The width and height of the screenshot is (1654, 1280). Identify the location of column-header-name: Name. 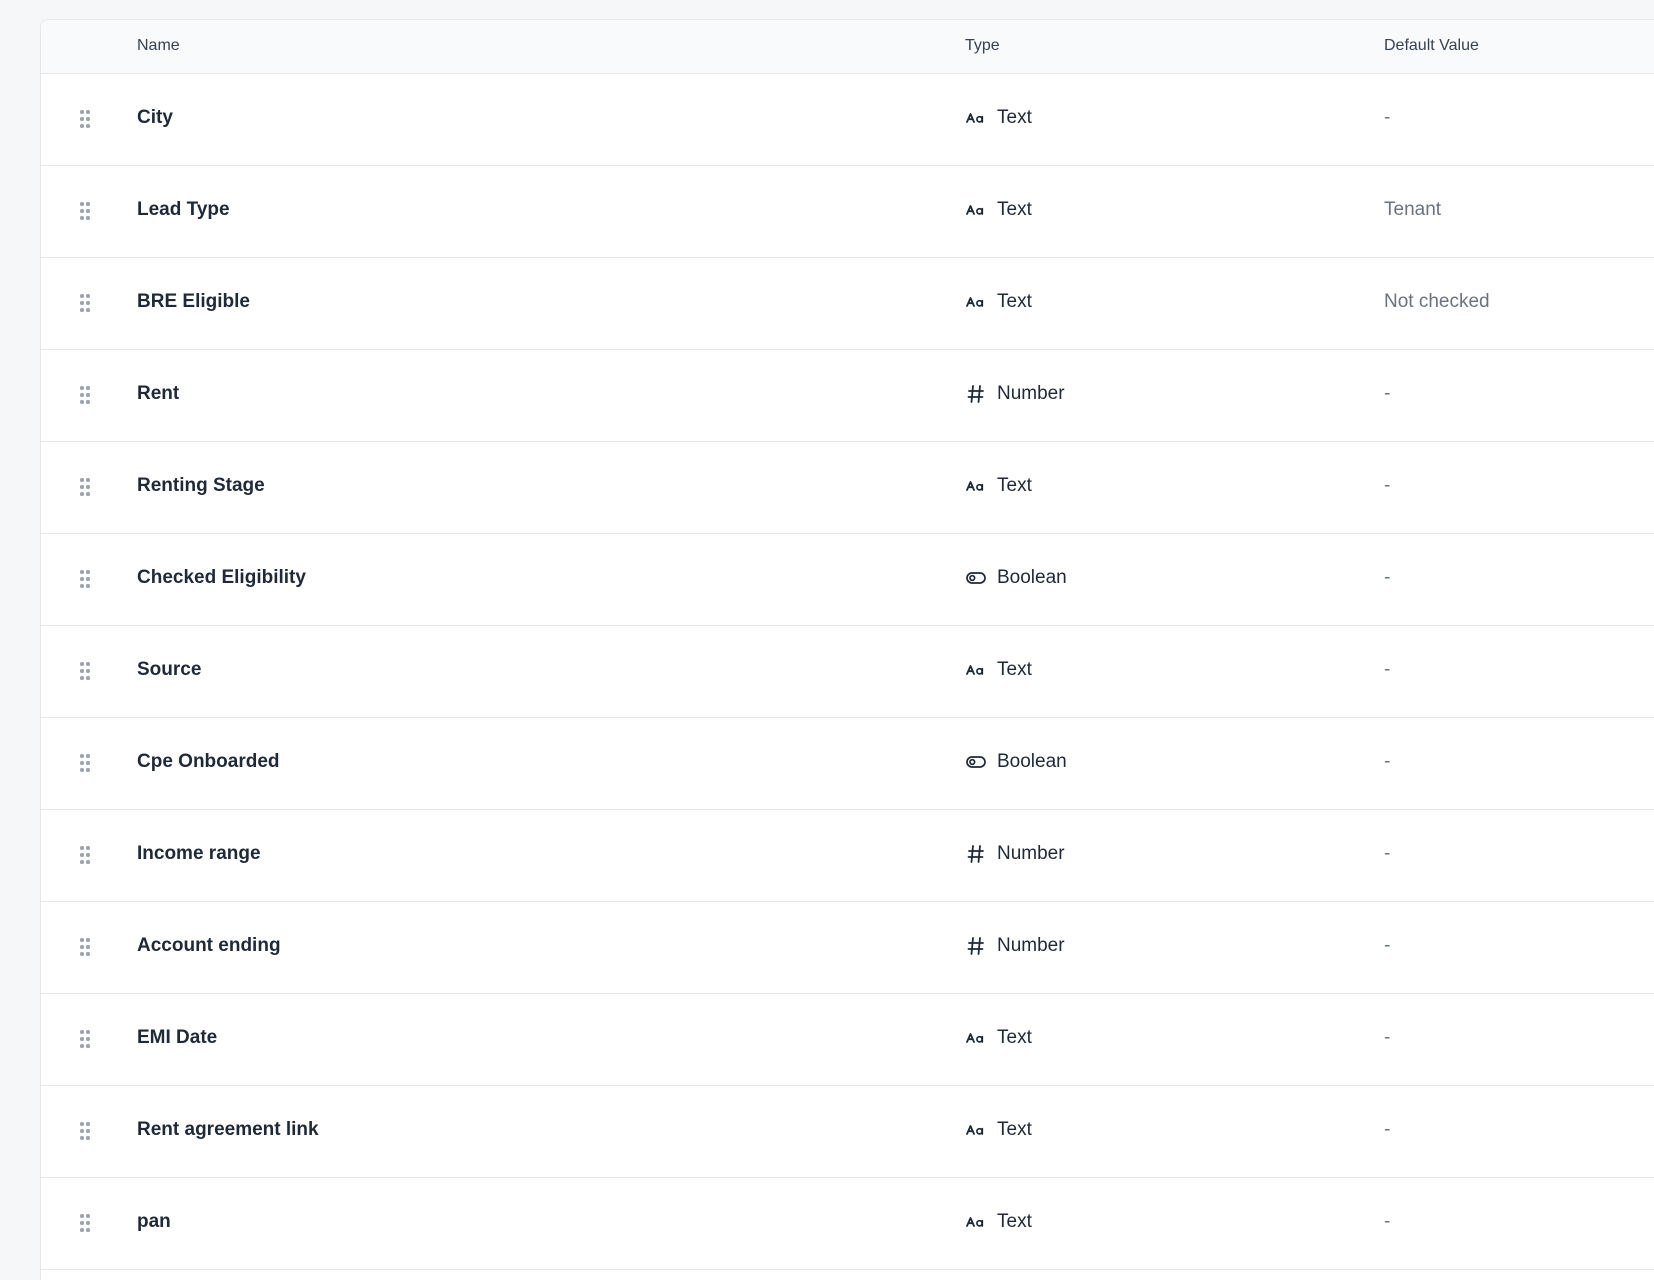
(158, 46).